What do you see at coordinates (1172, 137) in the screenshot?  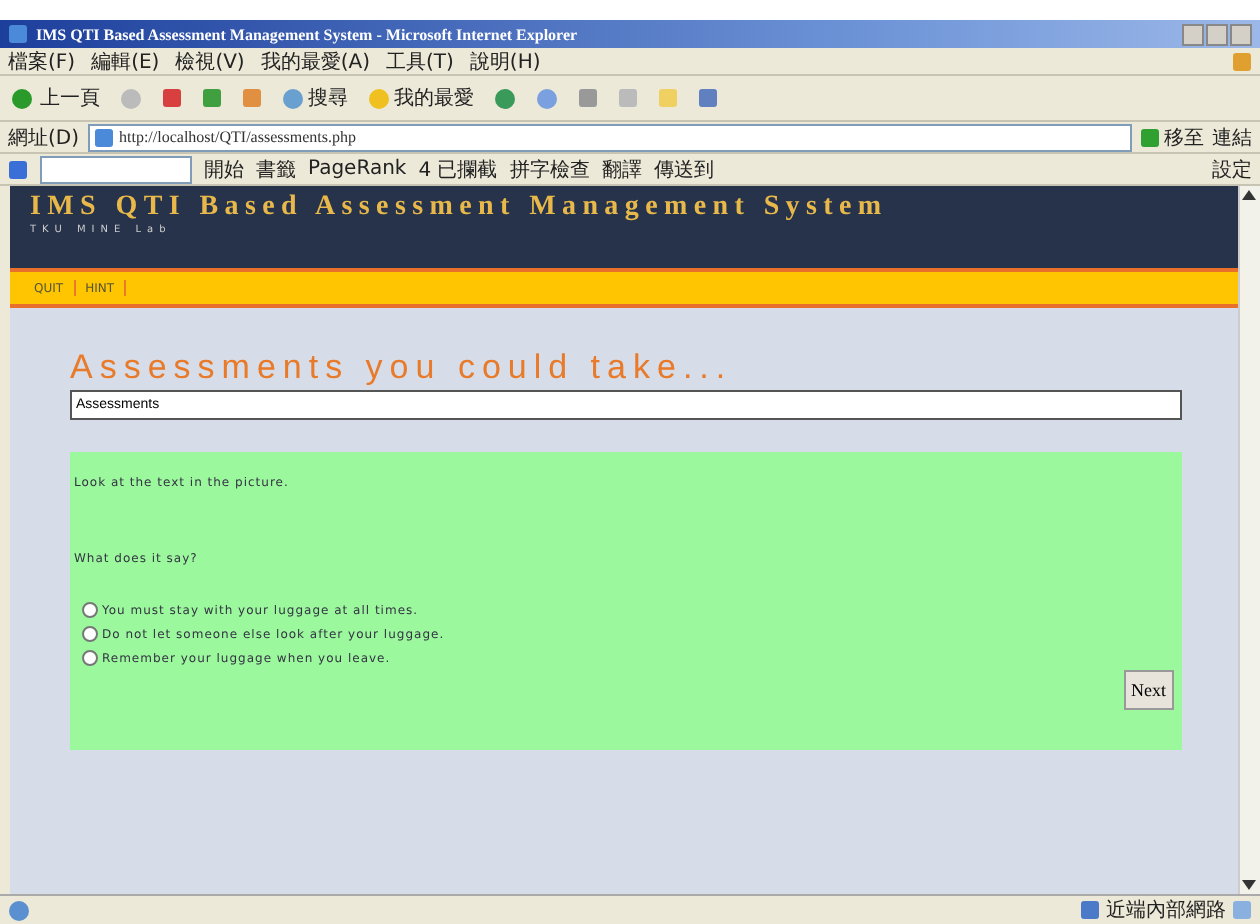 I see `go-button: 移至` at bounding box center [1172, 137].